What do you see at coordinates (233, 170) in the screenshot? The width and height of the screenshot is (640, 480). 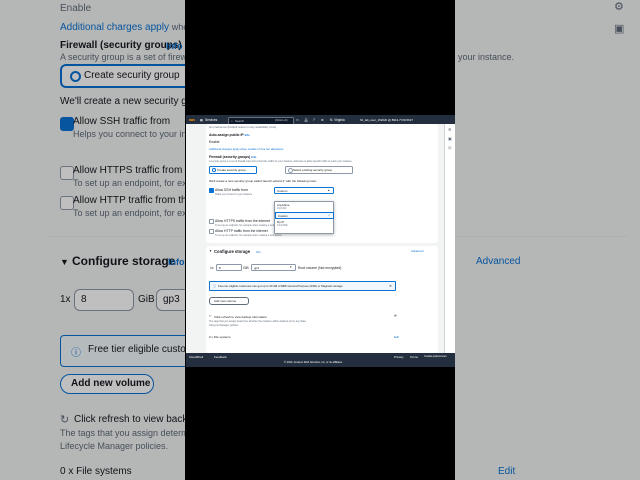 I see `create-sg-option: Create security group` at bounding box center [233, 170].